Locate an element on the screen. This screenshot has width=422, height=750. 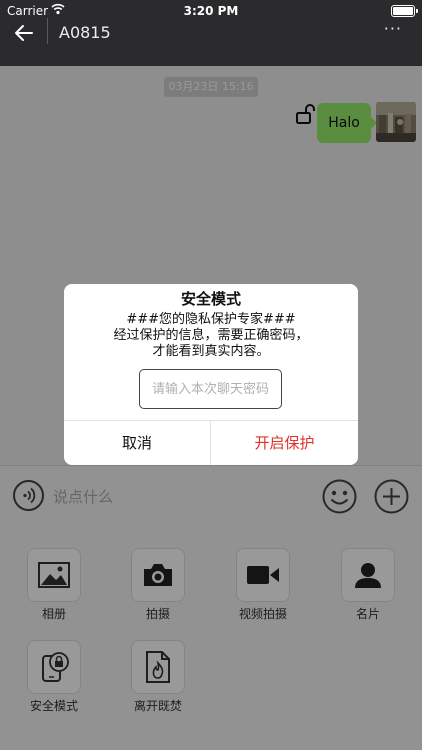
dialog-message: ###您的隐私保护专家### 经过保护的信息，需要正确密码， 才能看到真实内容。 is located at coordinates (211, 336).